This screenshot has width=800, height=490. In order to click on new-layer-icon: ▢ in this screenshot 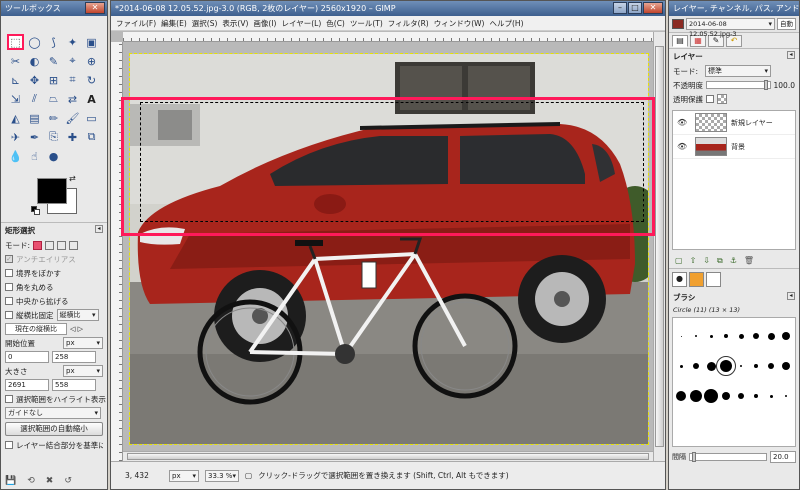, I will do `click(679, 261)`.